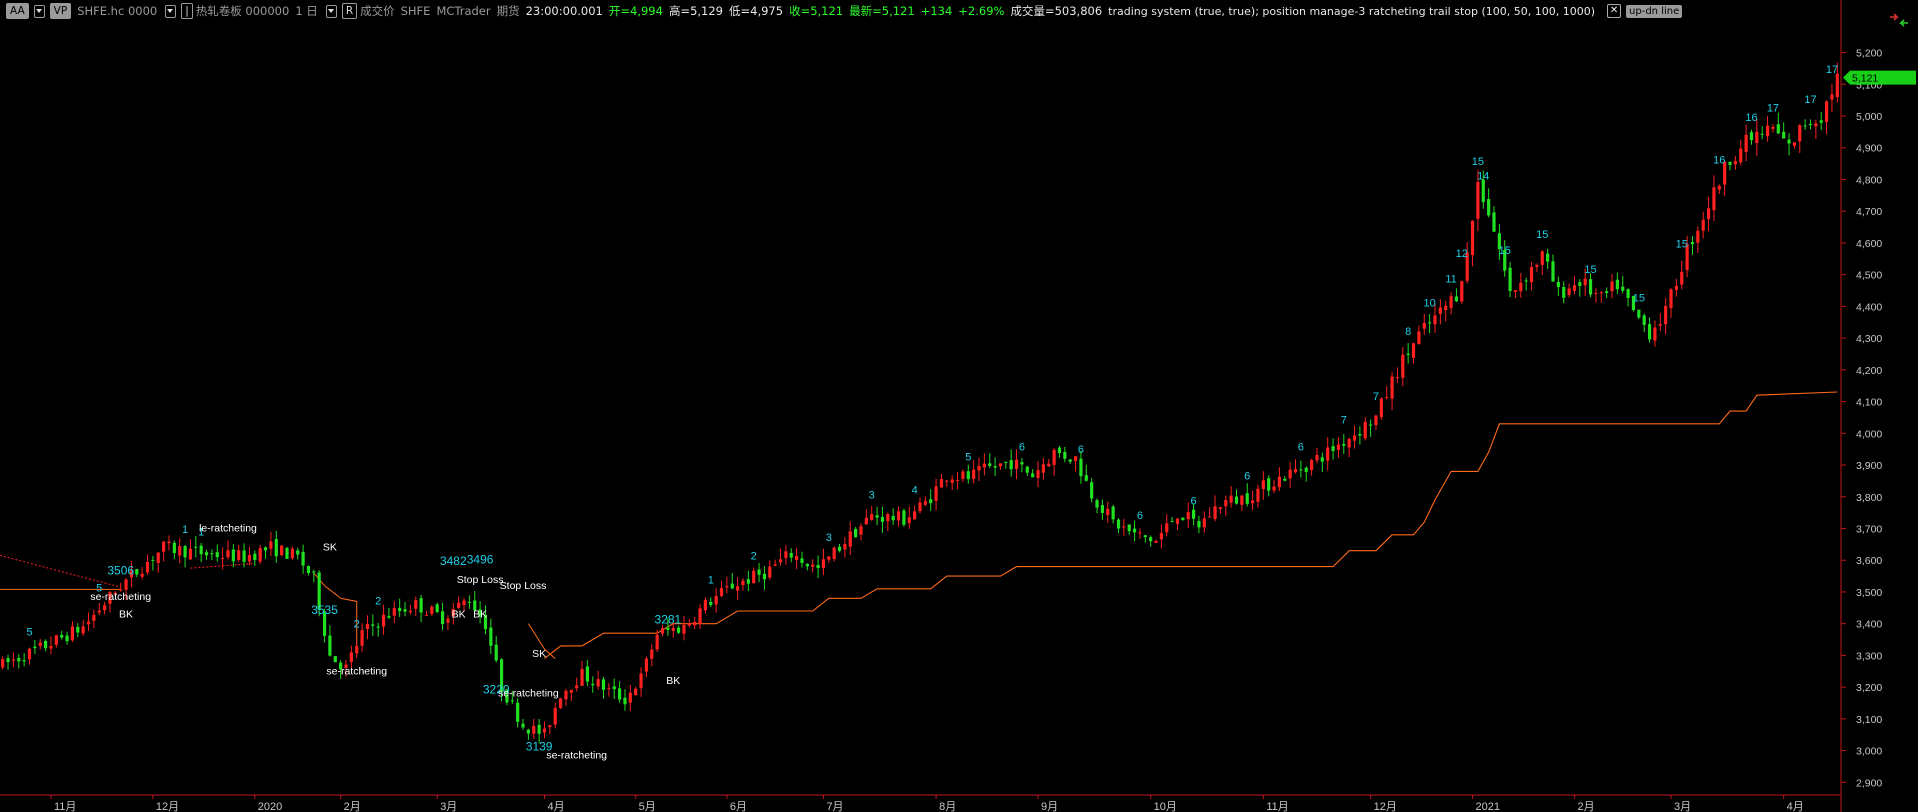  I want to click on count-label: 12, so click(1462, 254).